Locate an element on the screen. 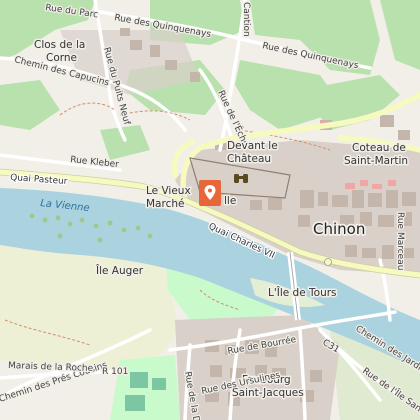 The image size is (420, 420). label-coteau-2: Saint-Martin is located at coordinates (376, 161).